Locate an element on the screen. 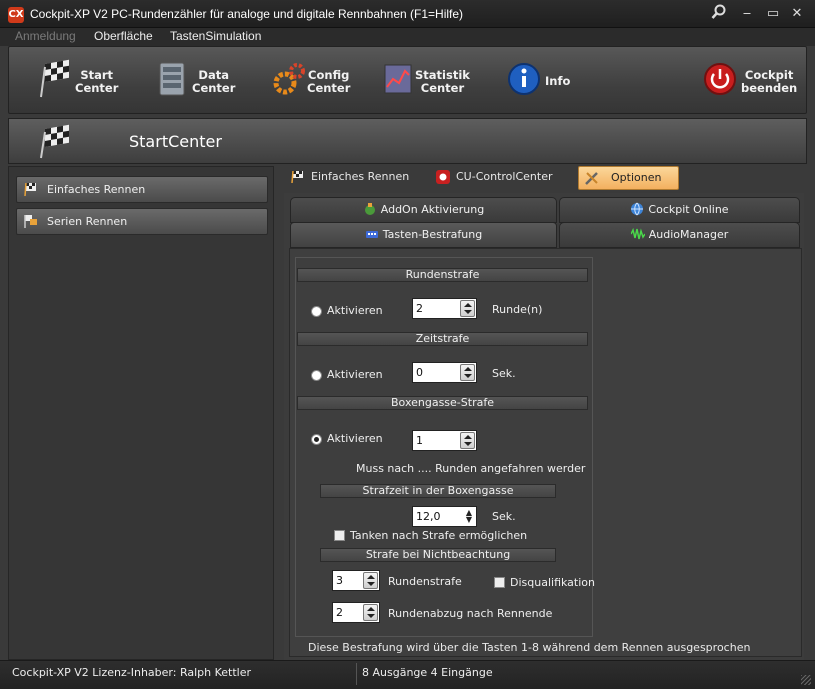 The width and height of the screenshot is (815, 689). strafzeit-header: Strafzeit in der Boxengasse is located at coordinates (438, 491).